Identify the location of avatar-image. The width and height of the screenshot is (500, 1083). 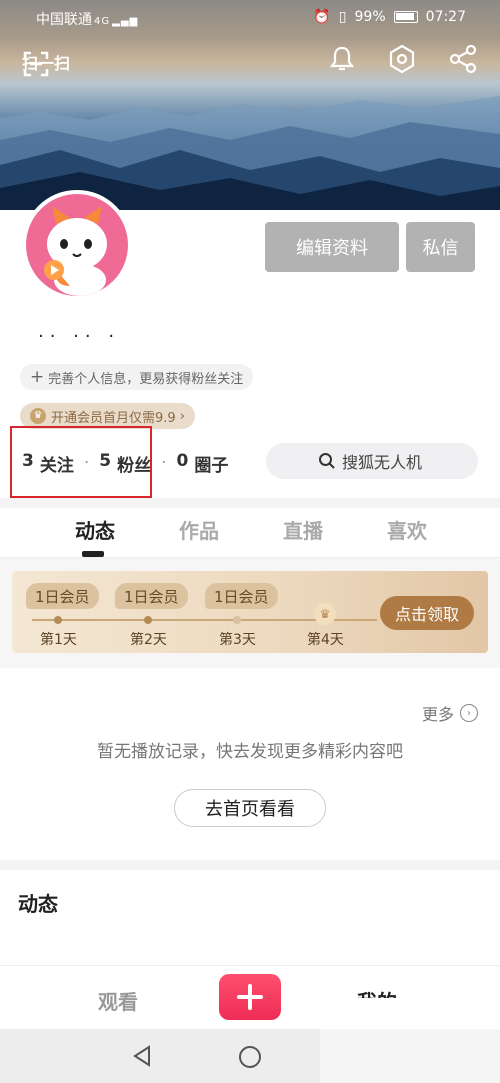
(77, 245).